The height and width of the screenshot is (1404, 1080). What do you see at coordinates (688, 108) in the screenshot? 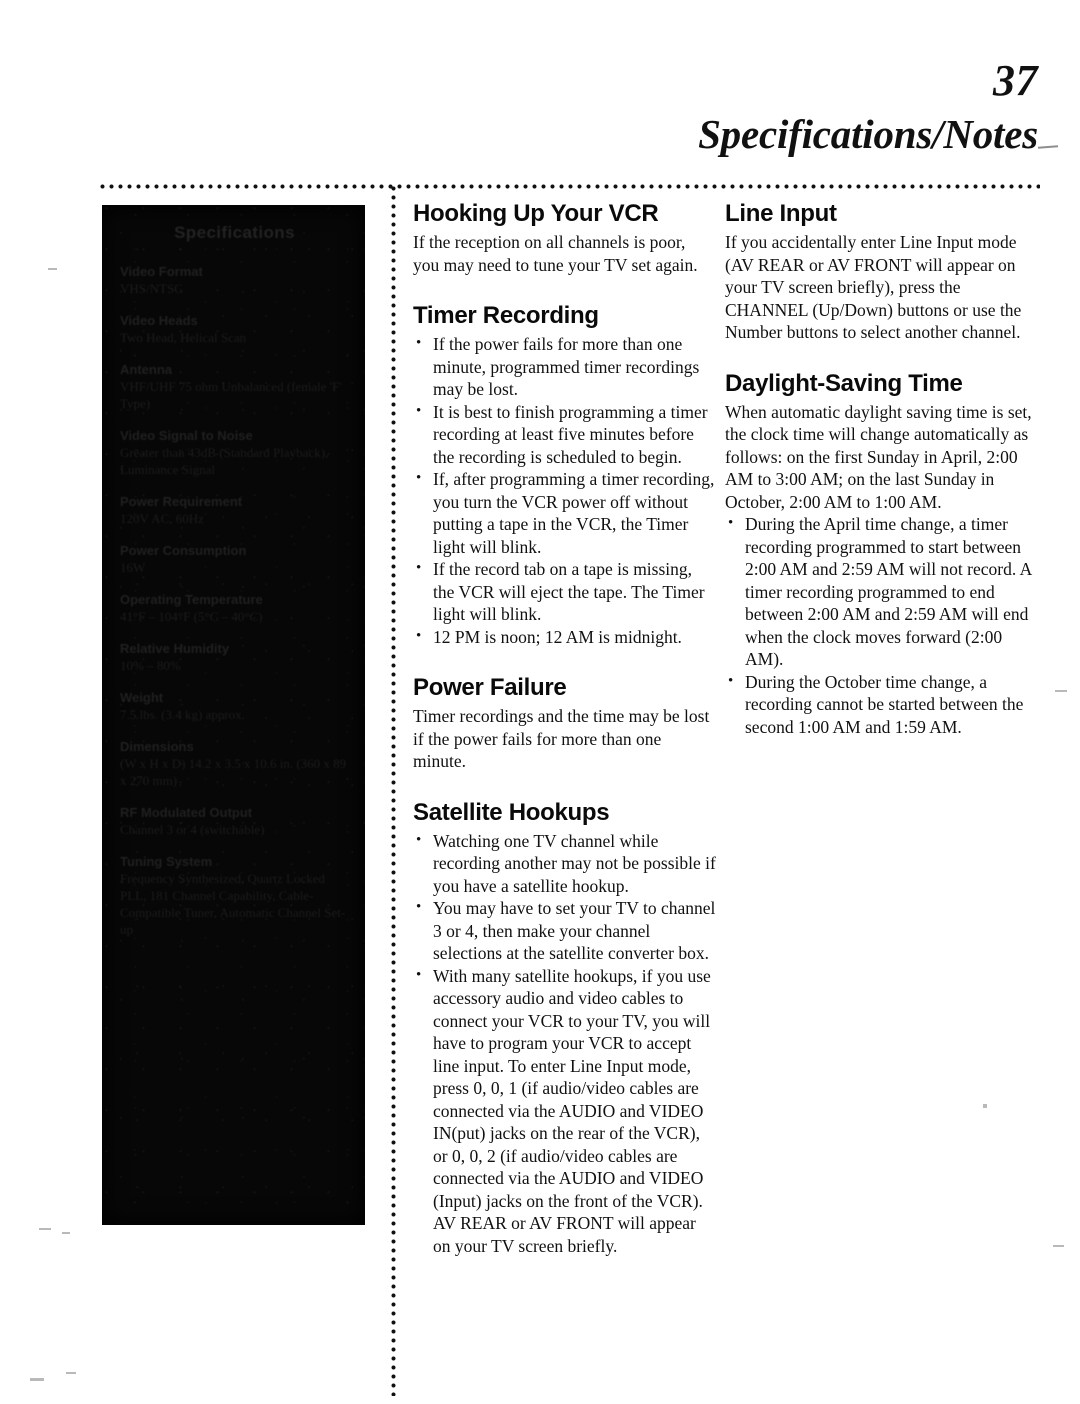
I see `page-header: 37 Specifications/Notes` at bounding box center [688, 108].